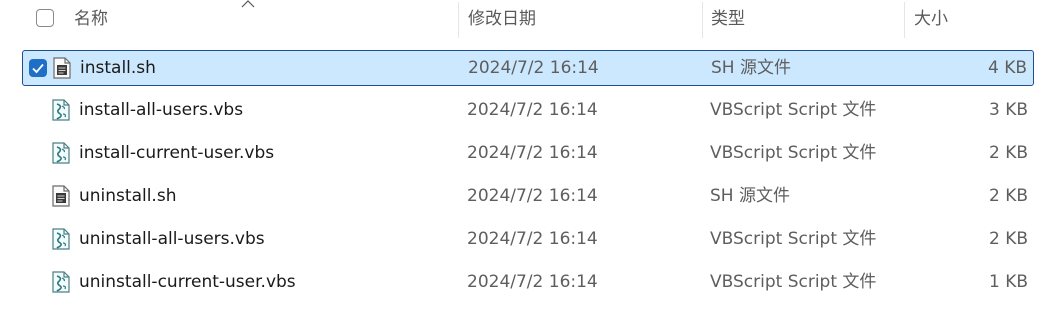 Image resolution: width=1042 pixels, height=309 pixels. Describe the element at coordinates (187, 282) in the screenshot. I see `file-name: uninstall-current-user.vbs` at that location.